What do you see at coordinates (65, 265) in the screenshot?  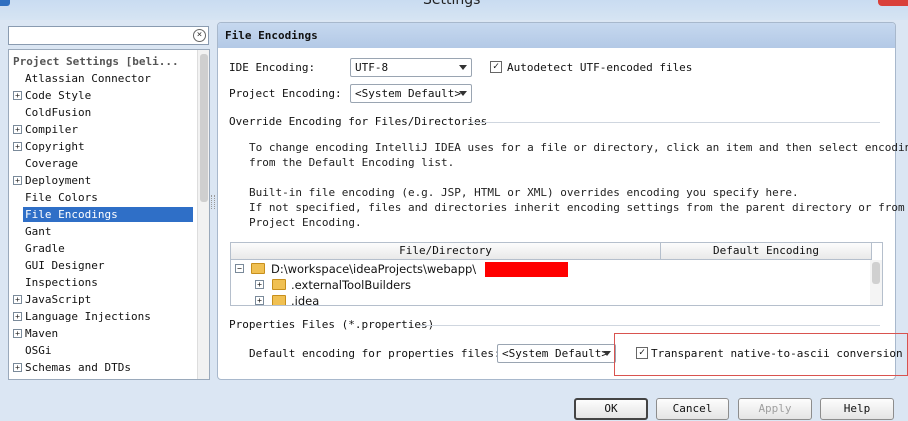 I see `sidebar-item-label: GUI Designer` at bounding box center [65, 265].